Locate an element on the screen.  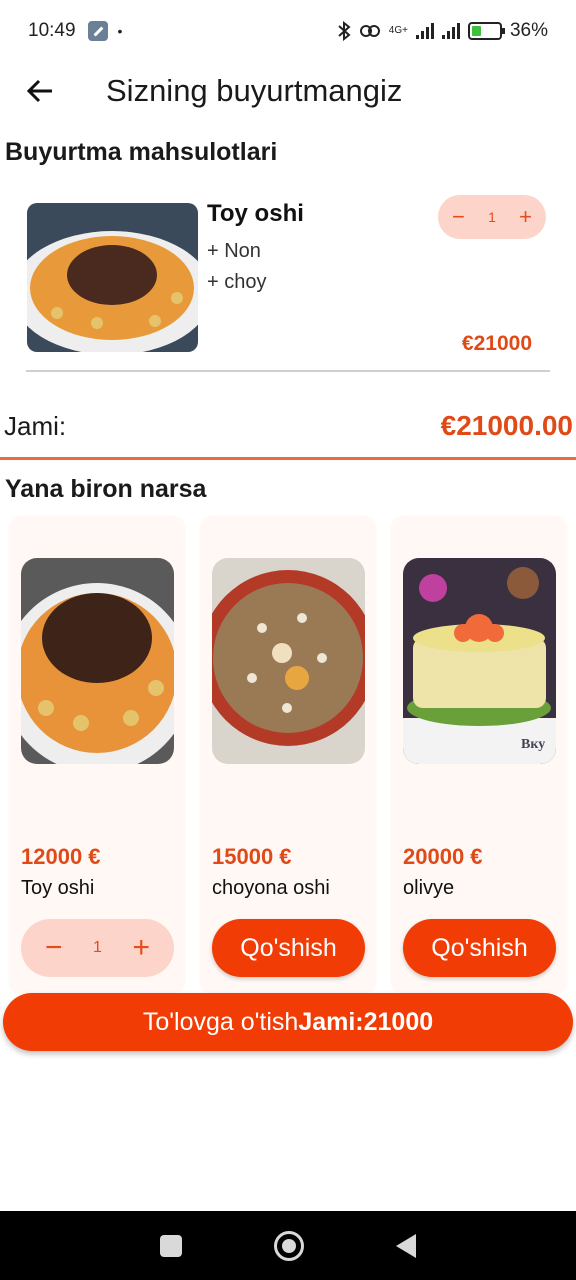
olivye-image: Вку is located at coordinates (479, 661).